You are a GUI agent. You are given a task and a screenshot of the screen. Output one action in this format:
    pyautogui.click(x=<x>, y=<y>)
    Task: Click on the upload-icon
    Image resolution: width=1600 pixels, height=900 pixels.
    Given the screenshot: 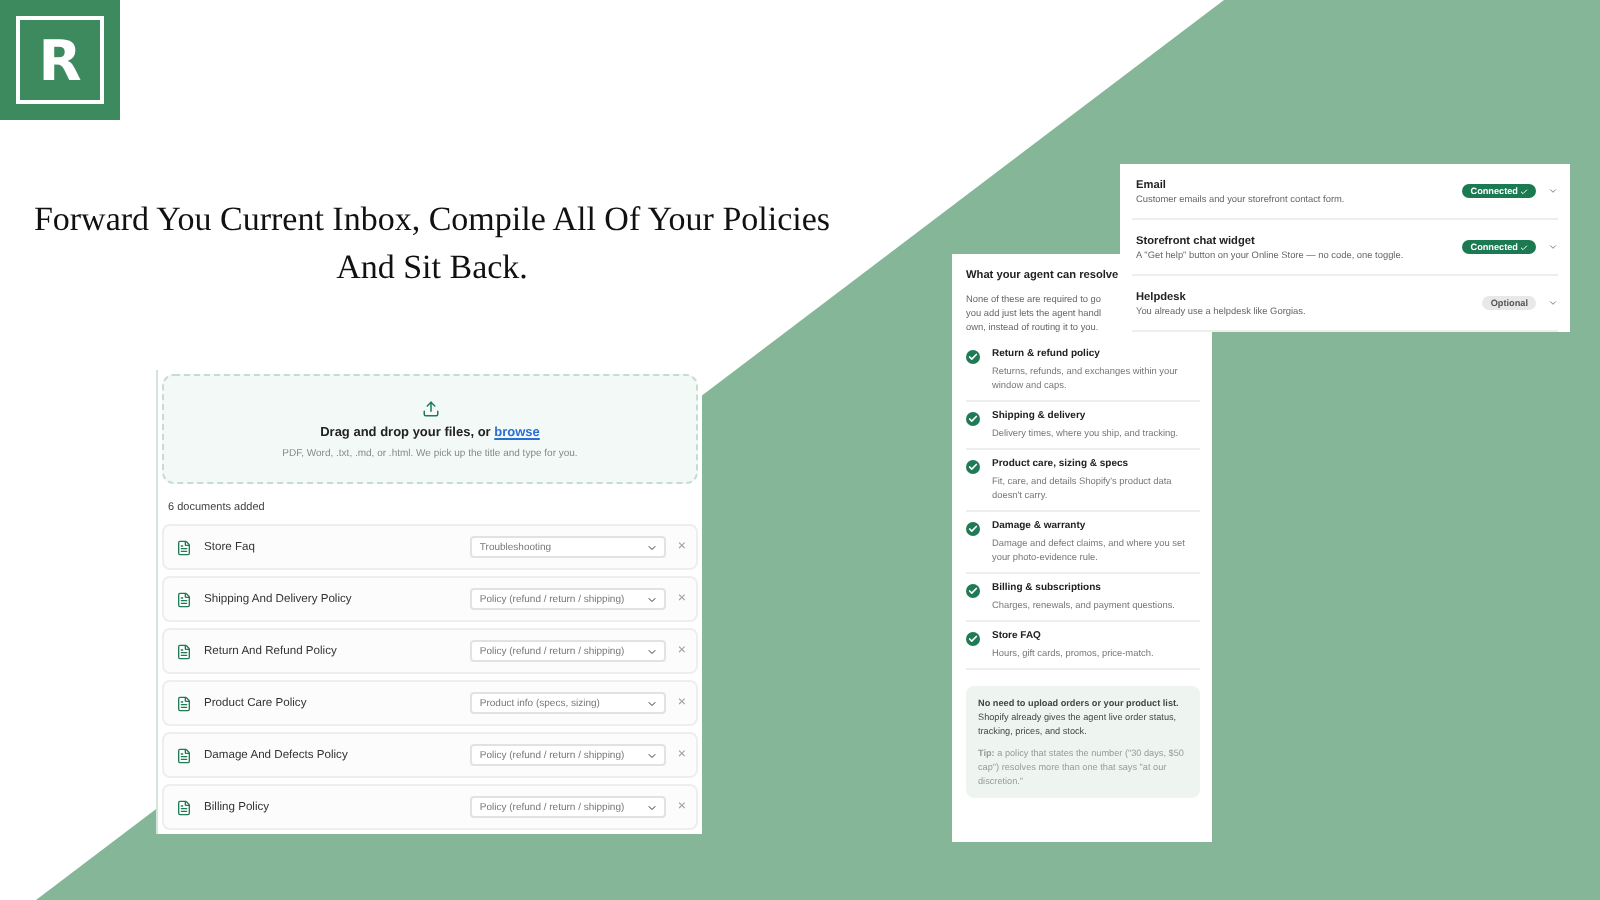 What is the action you would take?
    pyautogui.click(x=430, y=408)
    